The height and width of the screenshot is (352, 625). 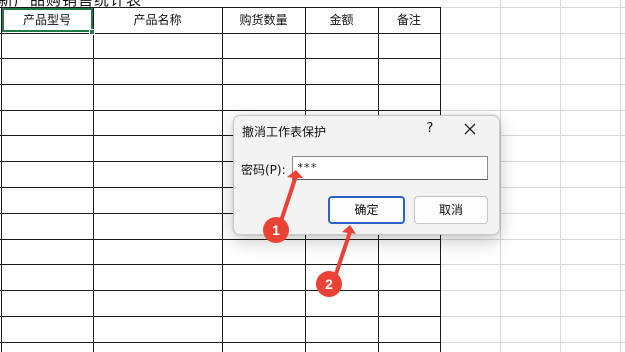 What do you see at coordinates (276, 230) in the screenshot?
I see `step-badge-1: 1` at bounding box center [276, 230].